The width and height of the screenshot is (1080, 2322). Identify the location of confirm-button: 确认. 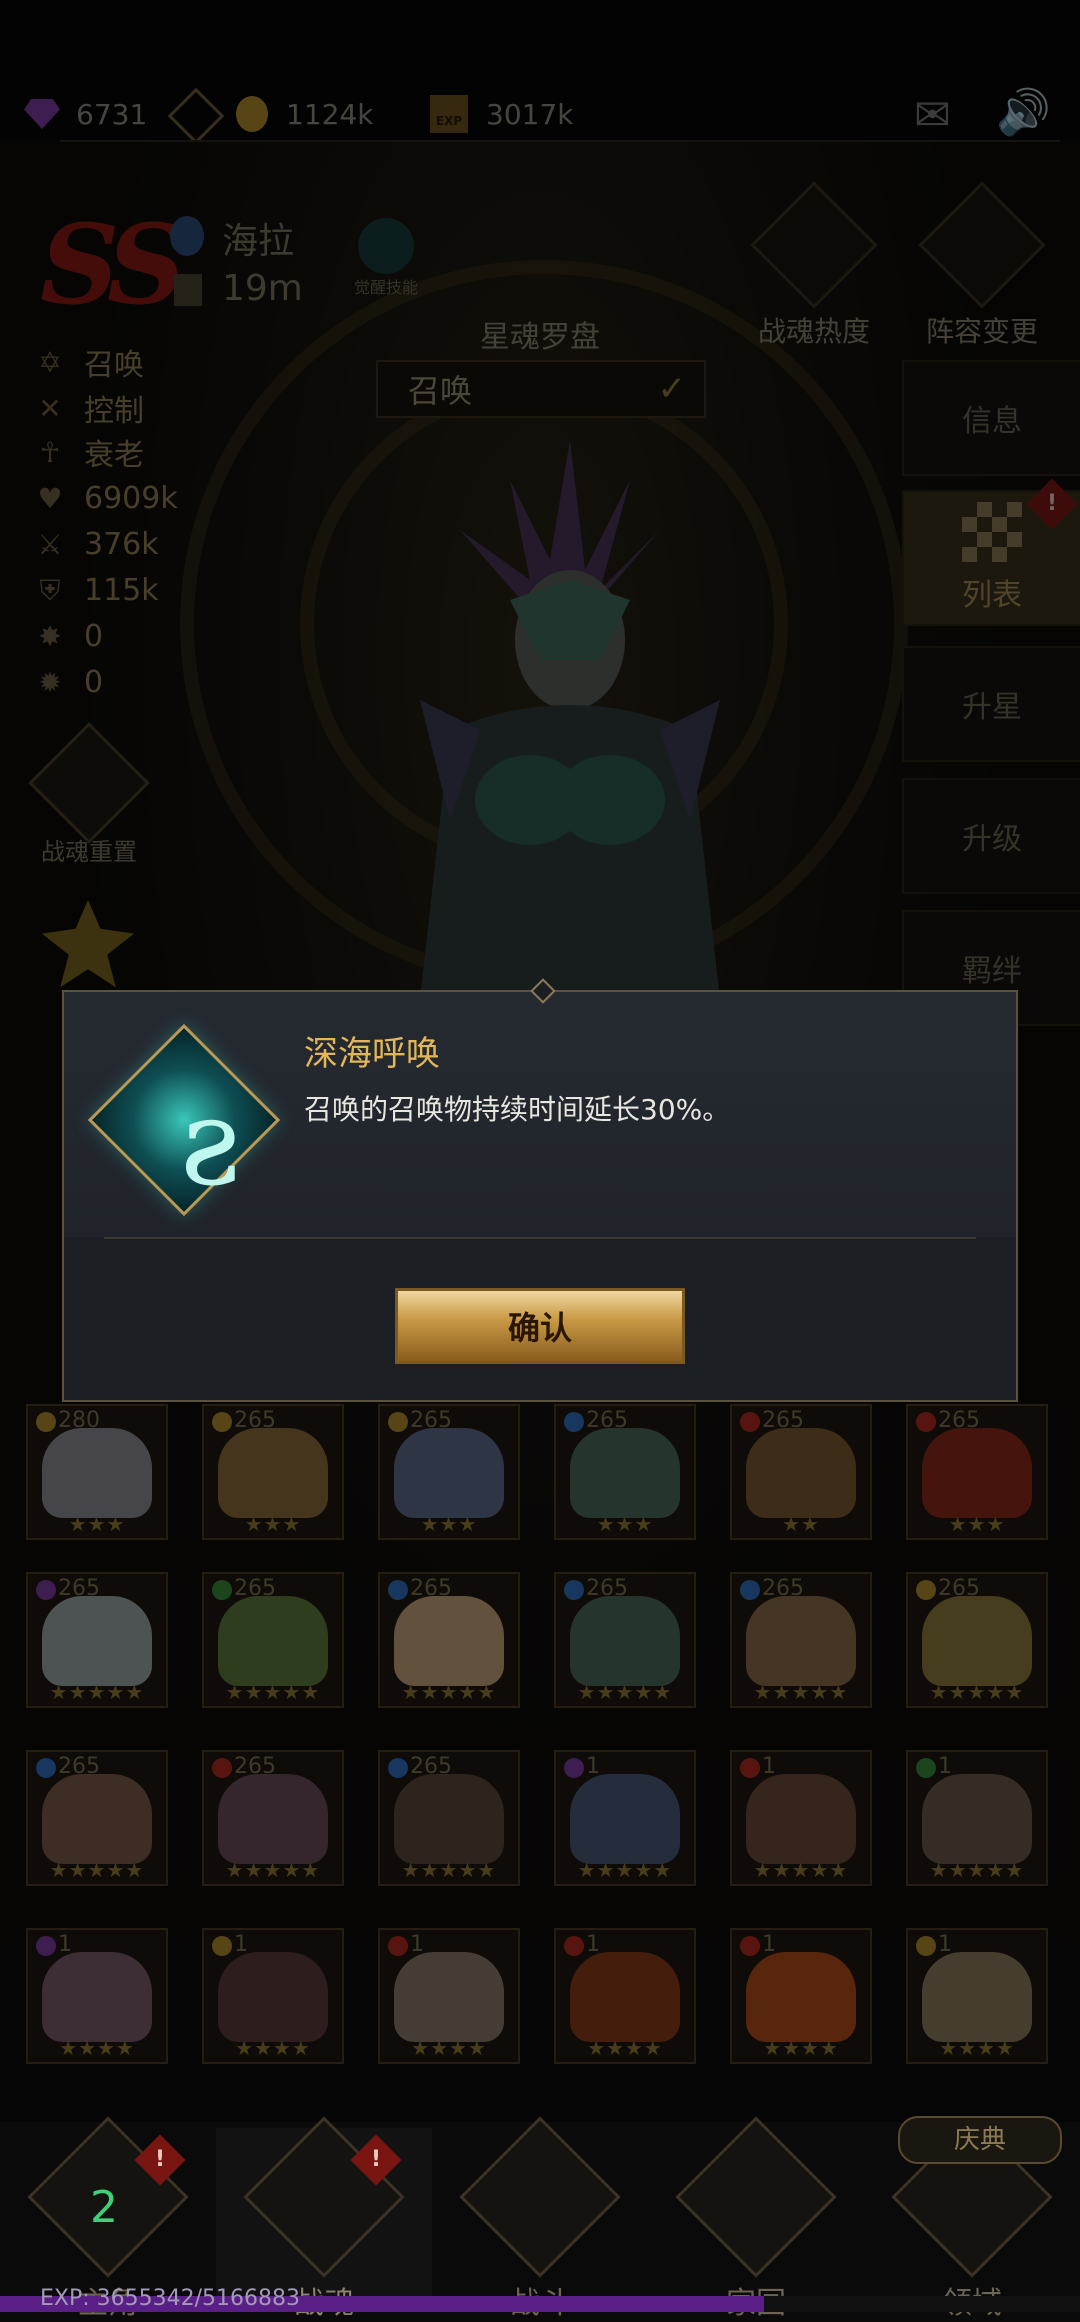
(540, 1326).